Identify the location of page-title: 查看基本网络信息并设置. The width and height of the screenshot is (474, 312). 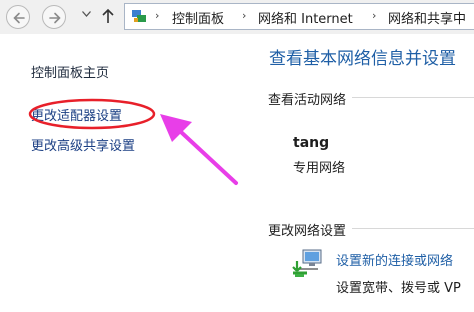
(362, 59).